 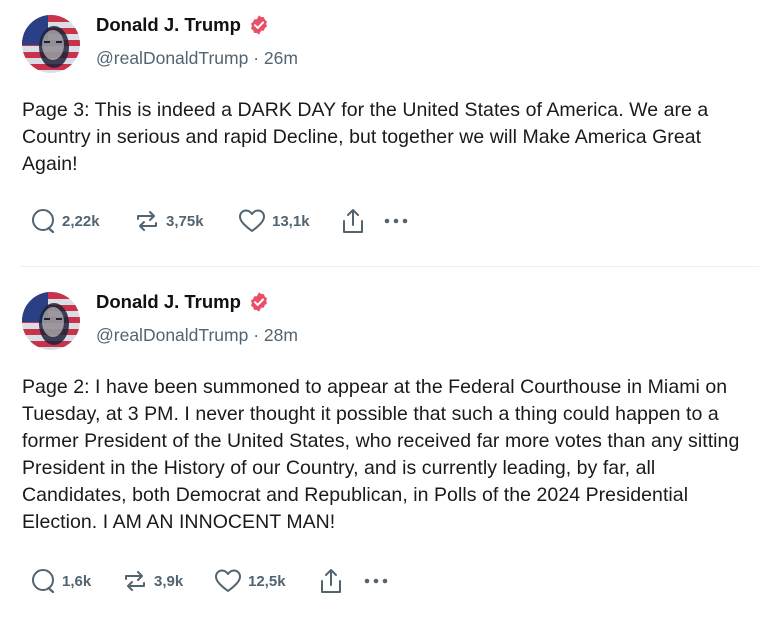 I want to click on like-button: 13,1k, so click(x=289, y=221).